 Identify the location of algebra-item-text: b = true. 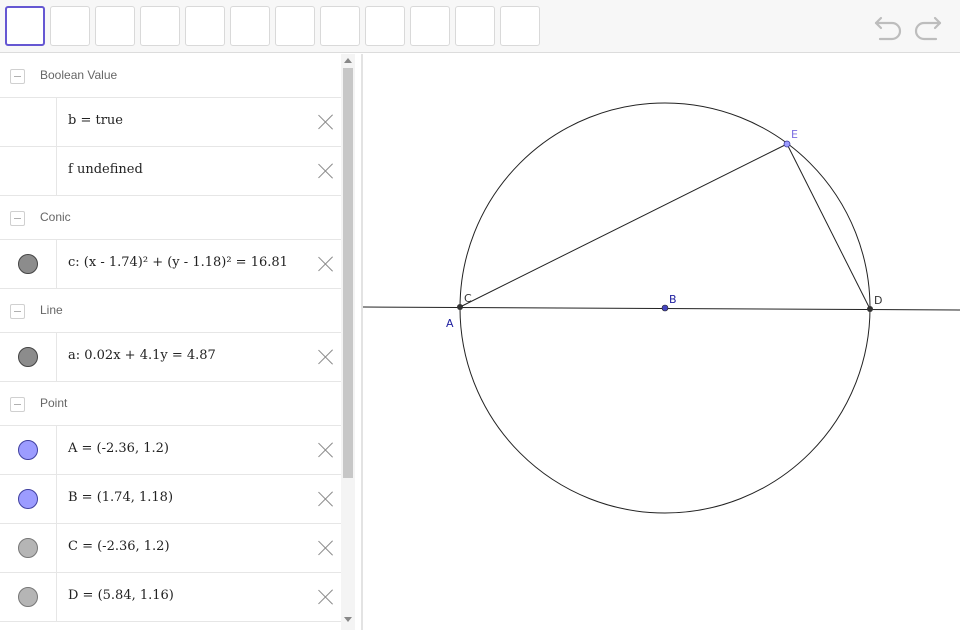
(95, 120).